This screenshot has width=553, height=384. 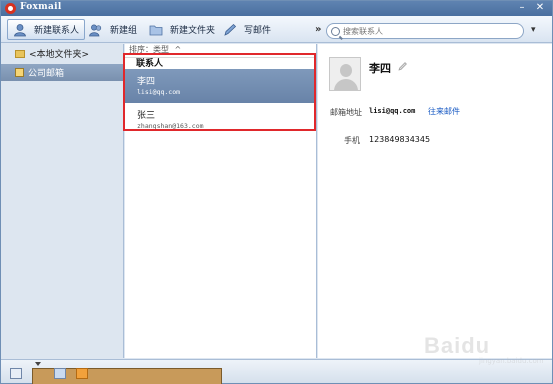 What do you see at coordinates (41, 7) in the screenshot?
I see `app-title: Foxmail` at bounding box center [41, 7].